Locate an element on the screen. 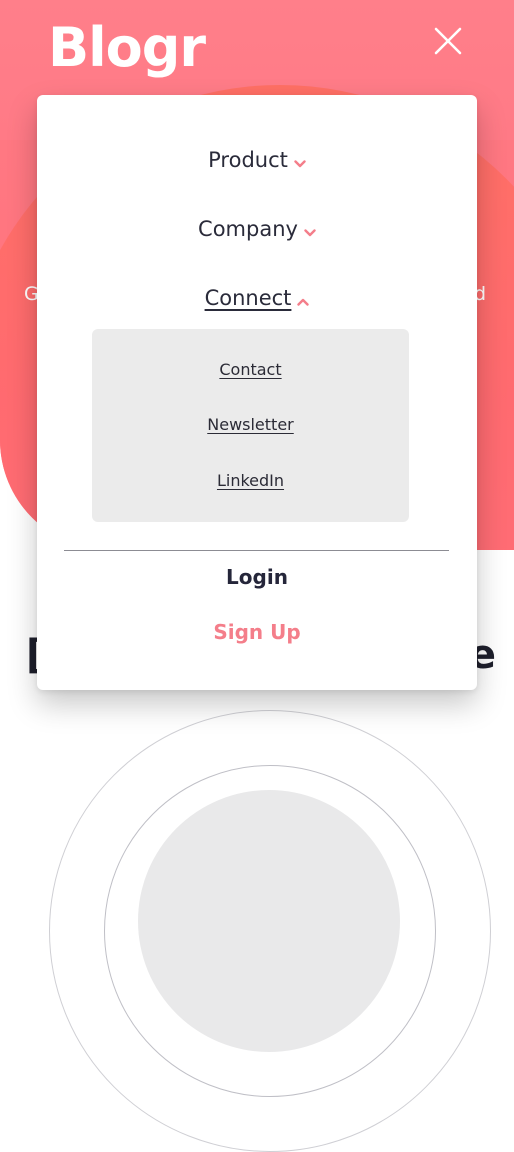  nav-item-label: Company is located at coordinates (248, 229).